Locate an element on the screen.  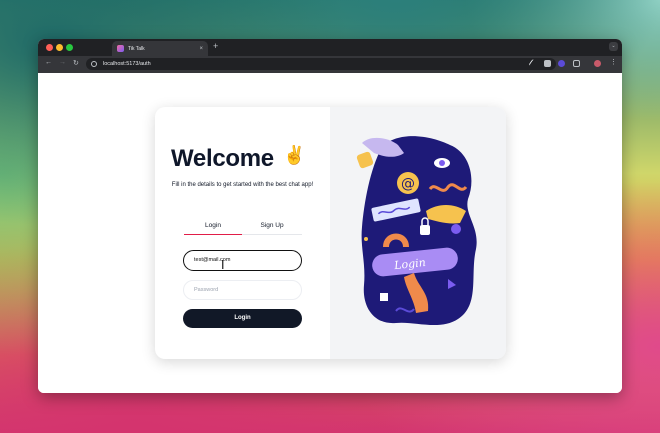
profile-extension-icon is located at coordinates (561, 63).